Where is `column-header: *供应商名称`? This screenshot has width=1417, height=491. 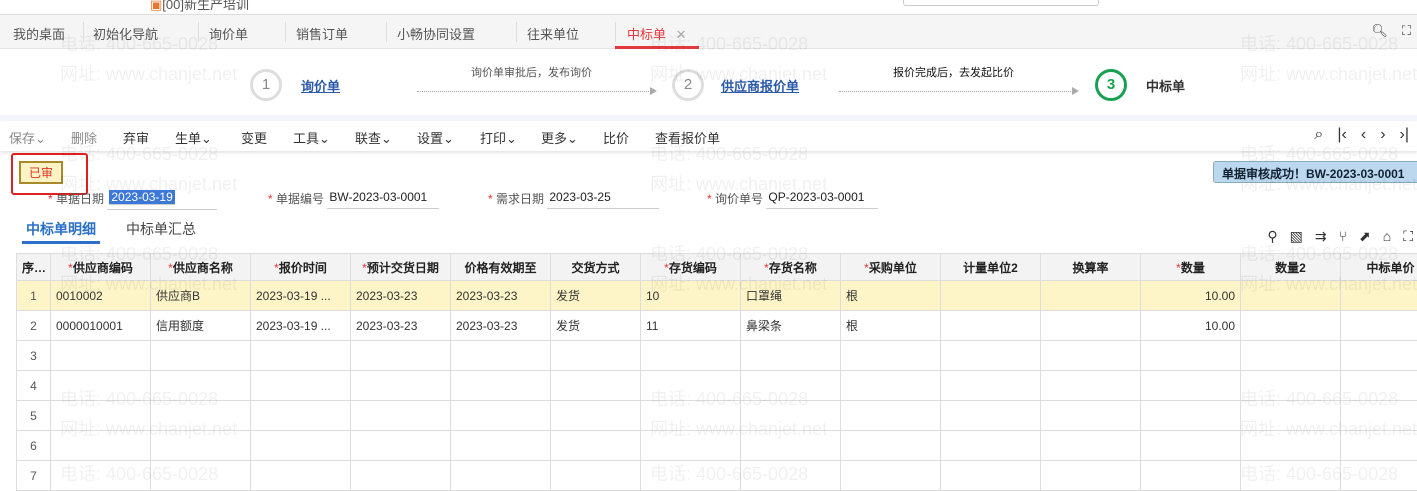 column-header: *供应商名称 is located at coordinates (201, 267).